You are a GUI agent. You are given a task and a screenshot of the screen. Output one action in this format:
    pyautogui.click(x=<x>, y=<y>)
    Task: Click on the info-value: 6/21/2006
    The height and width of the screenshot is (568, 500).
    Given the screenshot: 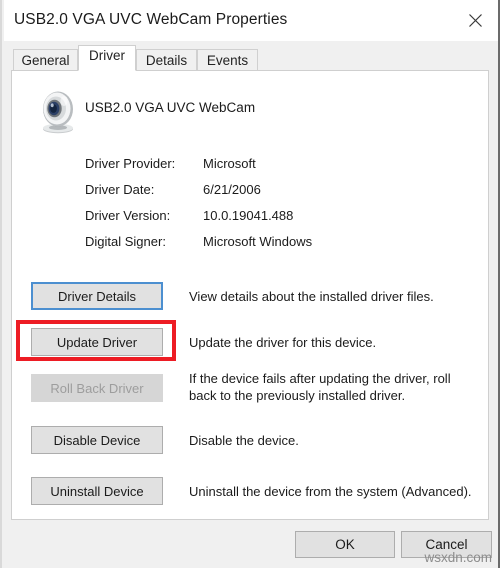 What is the action you would take?
    pyautogui.click(x=232, y=189)
    